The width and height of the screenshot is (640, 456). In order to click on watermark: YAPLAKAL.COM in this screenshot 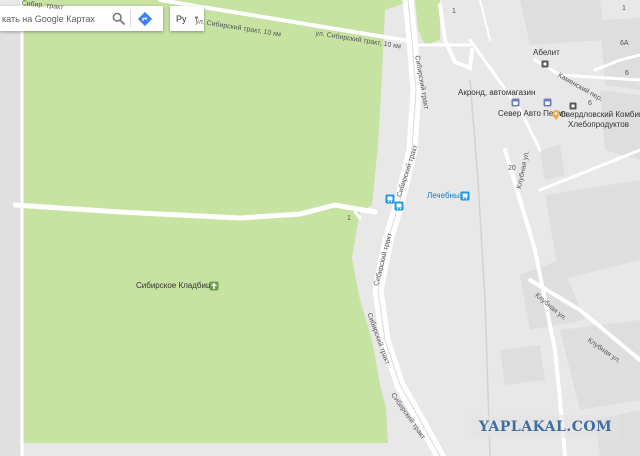, I will do `click(545, 426)`.